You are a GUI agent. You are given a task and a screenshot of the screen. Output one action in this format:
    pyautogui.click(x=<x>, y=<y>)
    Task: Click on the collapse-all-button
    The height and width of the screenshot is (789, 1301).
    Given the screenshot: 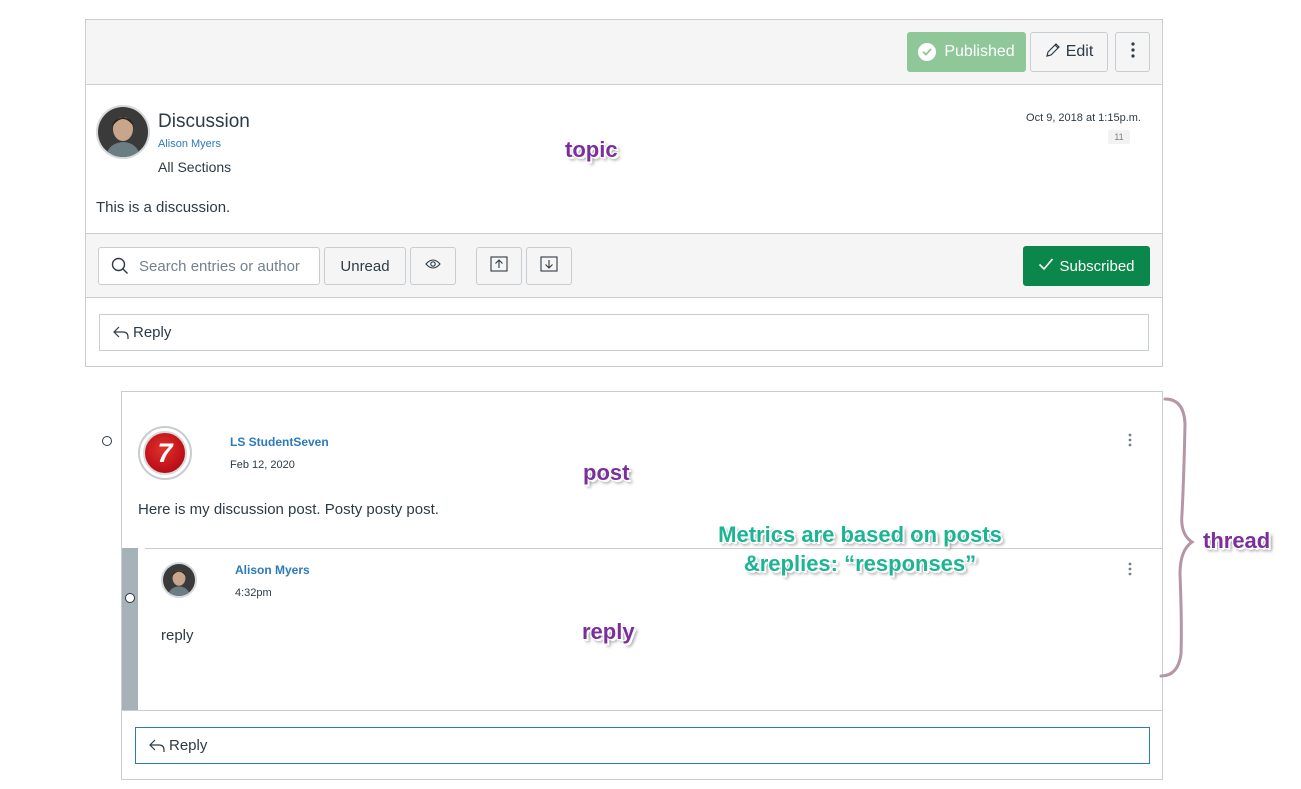 What is the action you would take?
    pyautogui.click(x=549, y=266)
    